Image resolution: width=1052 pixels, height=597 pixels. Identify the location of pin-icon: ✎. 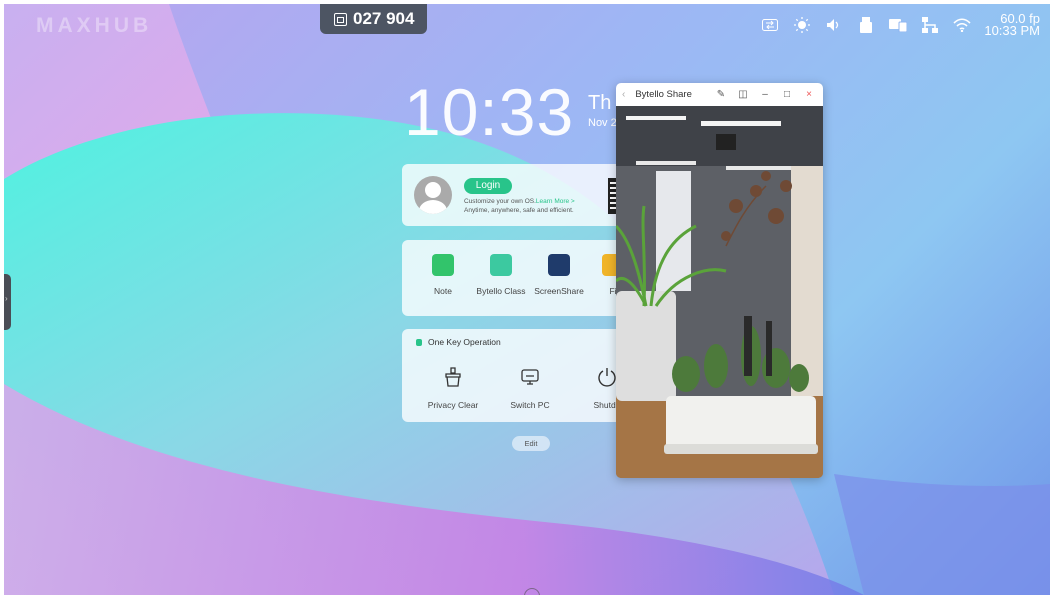
(721, 94).